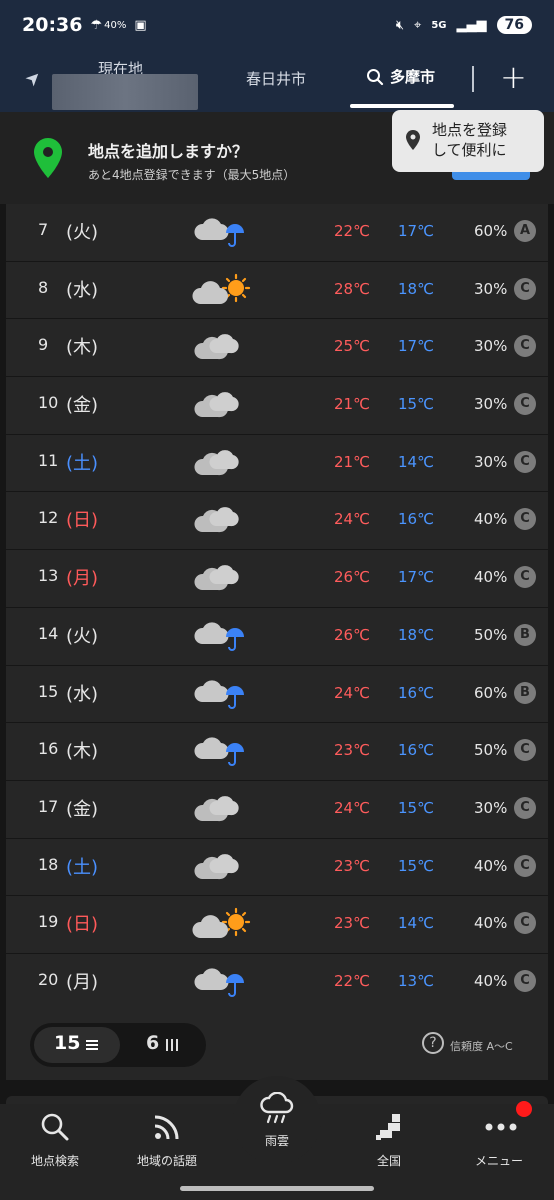 The image size is (554, 1200). I want to click on high-temp: 22℃, so click(352, 980).